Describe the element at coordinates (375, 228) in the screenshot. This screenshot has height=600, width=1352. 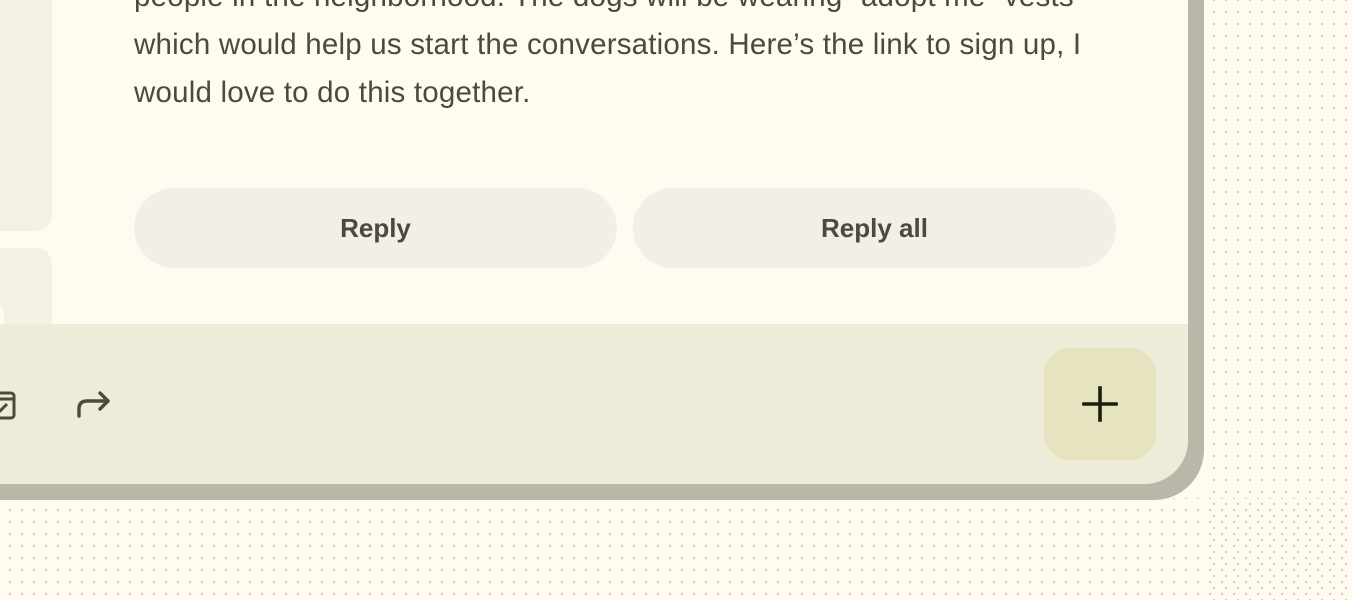
I see `reply-button: Reply` at that location.